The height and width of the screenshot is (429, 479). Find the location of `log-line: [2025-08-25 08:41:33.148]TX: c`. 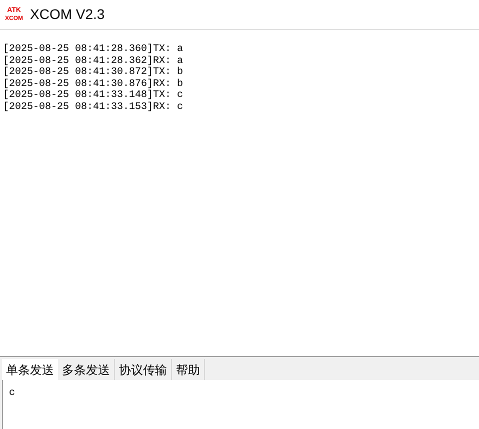

log-line: [2025-08-25 08:41:33.148]TX: c is located at coordinates (93, 96).